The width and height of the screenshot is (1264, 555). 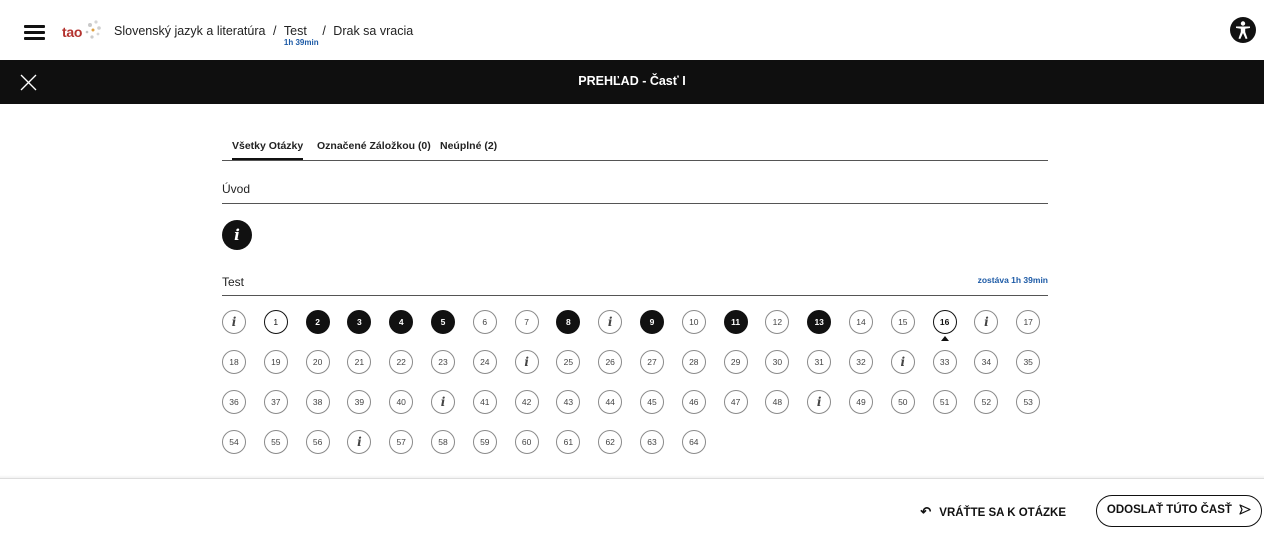 I want to click on intro-info-button: i, so click(x=237, y=235).